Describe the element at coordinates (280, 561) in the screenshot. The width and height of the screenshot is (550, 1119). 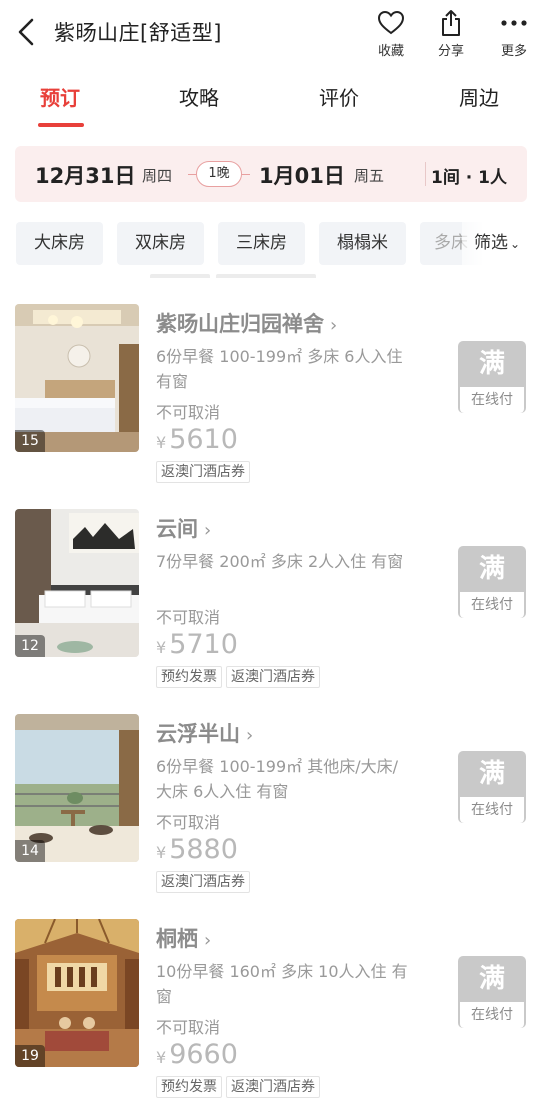
I see `room-description: 7份早餐 200㎡ 多床 2人入住 有窗` at that location.